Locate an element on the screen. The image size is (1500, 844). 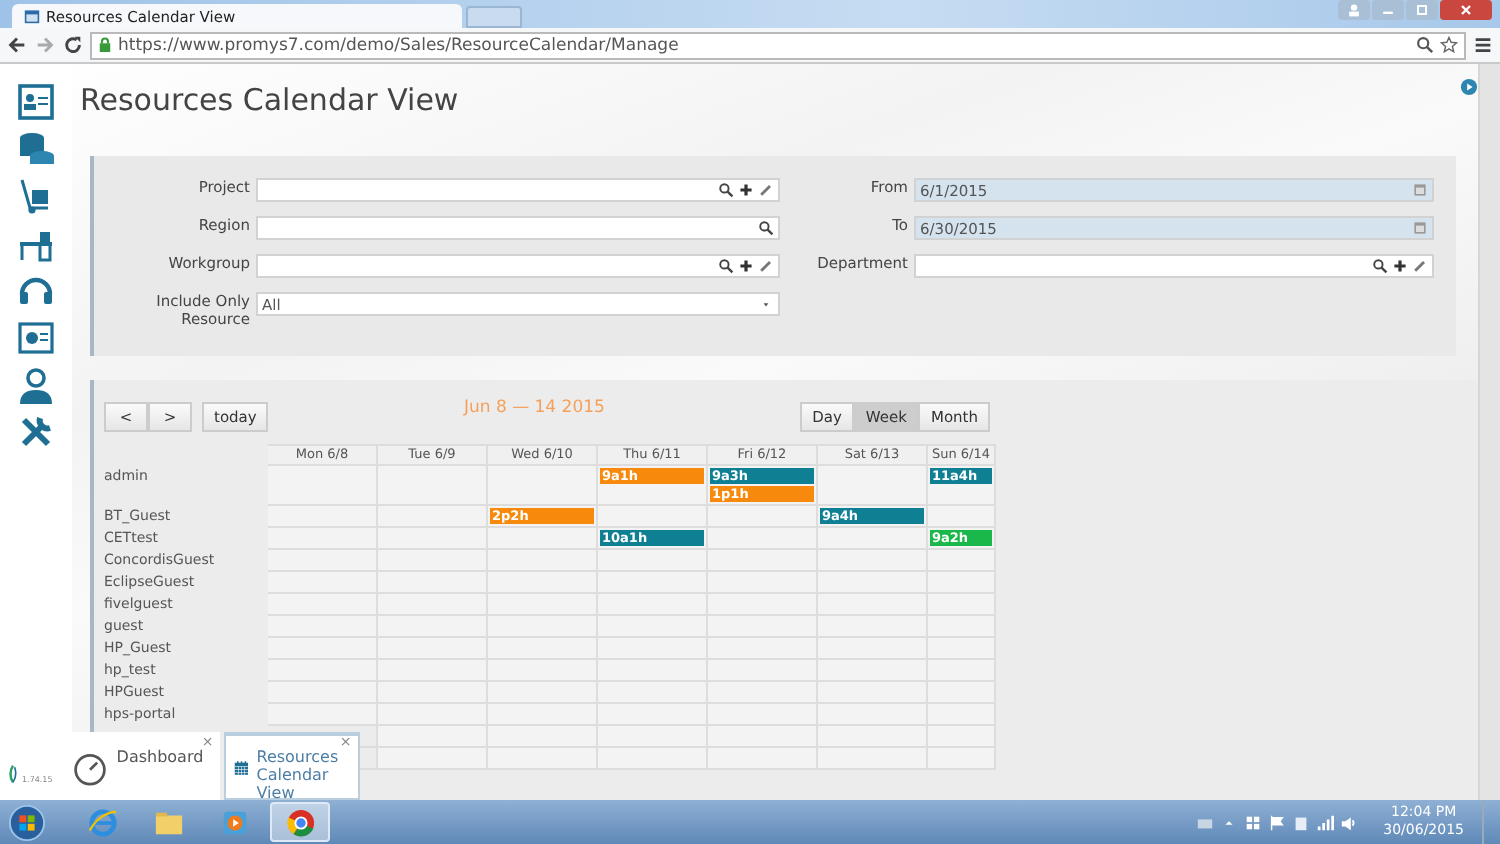
folder-icon is located at coordinates (168, 822).